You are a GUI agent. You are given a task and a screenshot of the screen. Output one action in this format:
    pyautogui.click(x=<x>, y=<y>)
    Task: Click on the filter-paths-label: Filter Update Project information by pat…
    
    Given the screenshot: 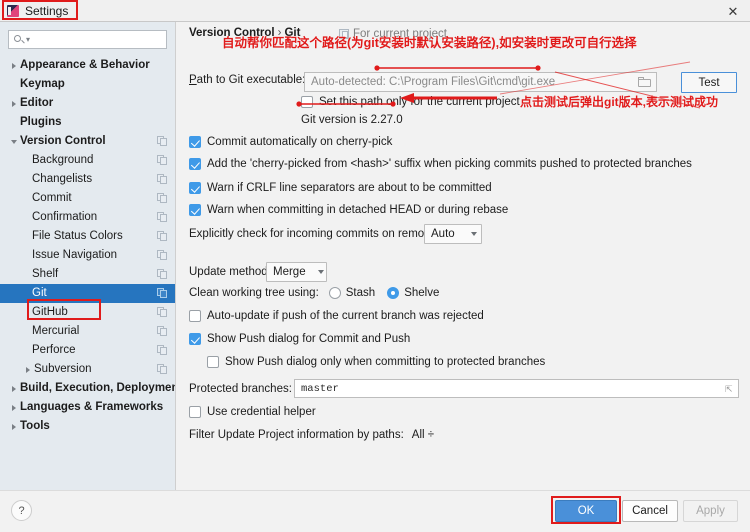 What is the action you would take?
    pyautogui.click(x=296, y=435)
    